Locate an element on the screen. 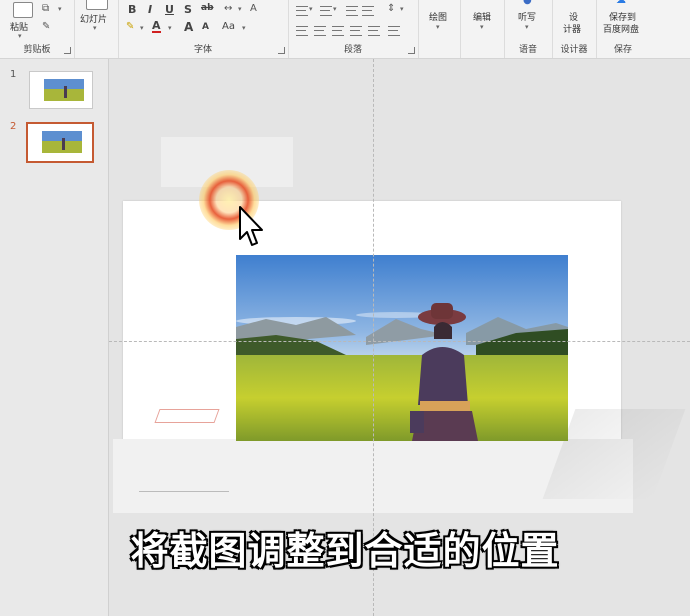 The height and width of the screenshot is (616, 690). slide-number-1: 1 is located at coordinates (13, 74).